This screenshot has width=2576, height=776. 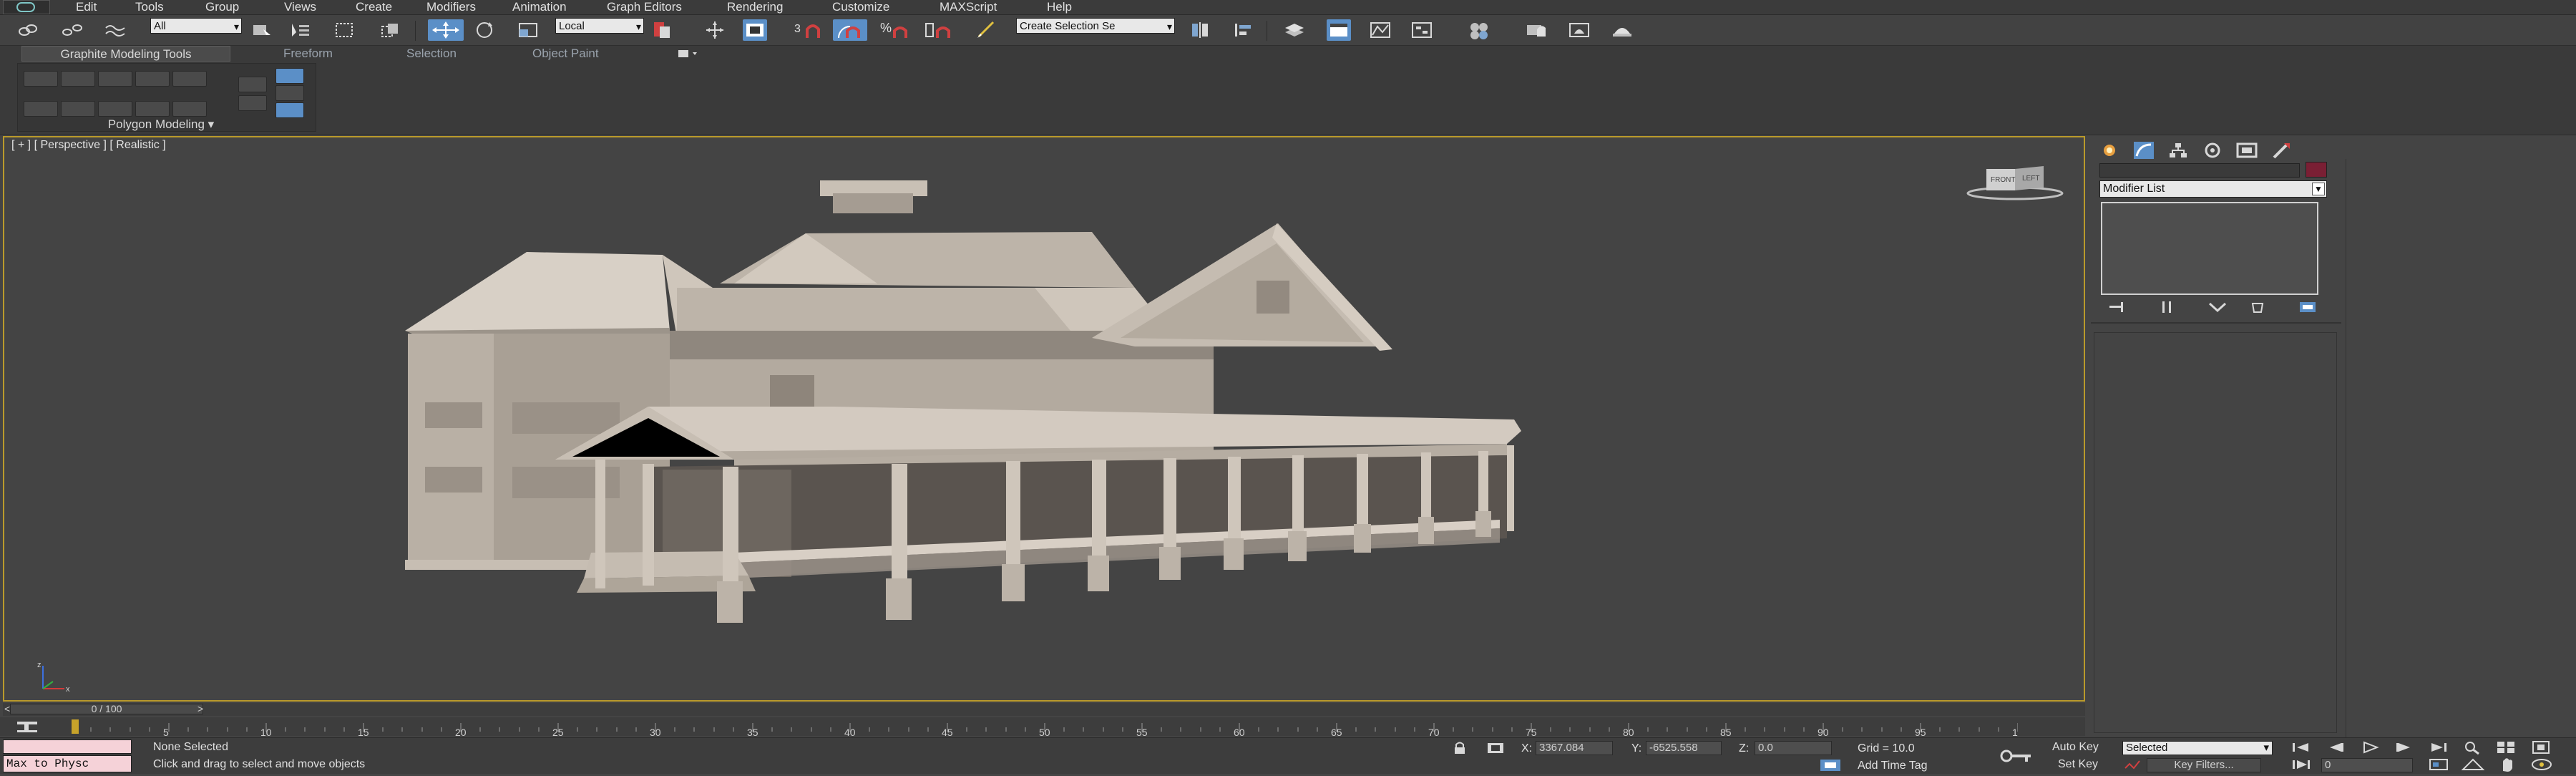 What do you see at coordinates (300, 30) in the screenshot?
I see `select-by-name-icon` at bounding box center [300, 30].